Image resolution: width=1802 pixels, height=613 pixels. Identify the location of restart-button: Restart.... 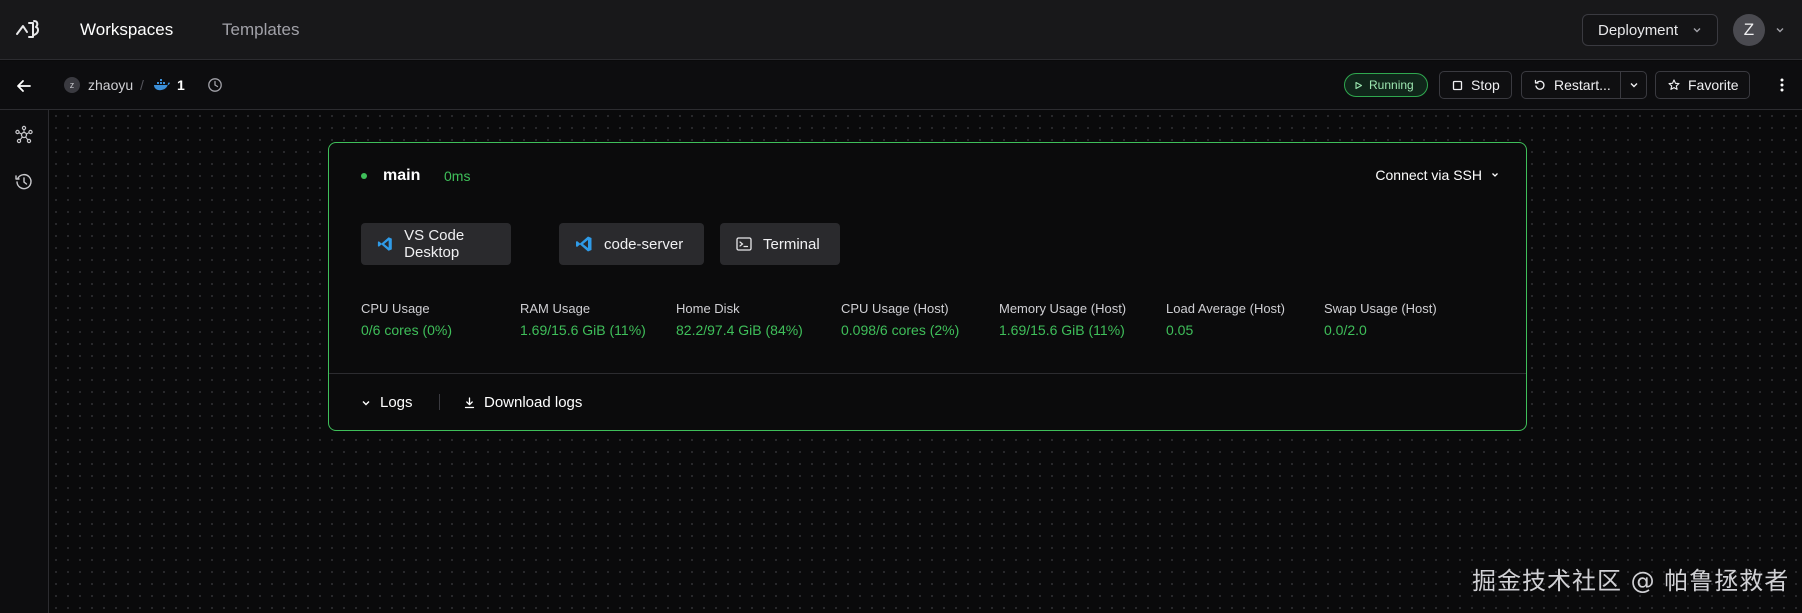
(1571, 85).